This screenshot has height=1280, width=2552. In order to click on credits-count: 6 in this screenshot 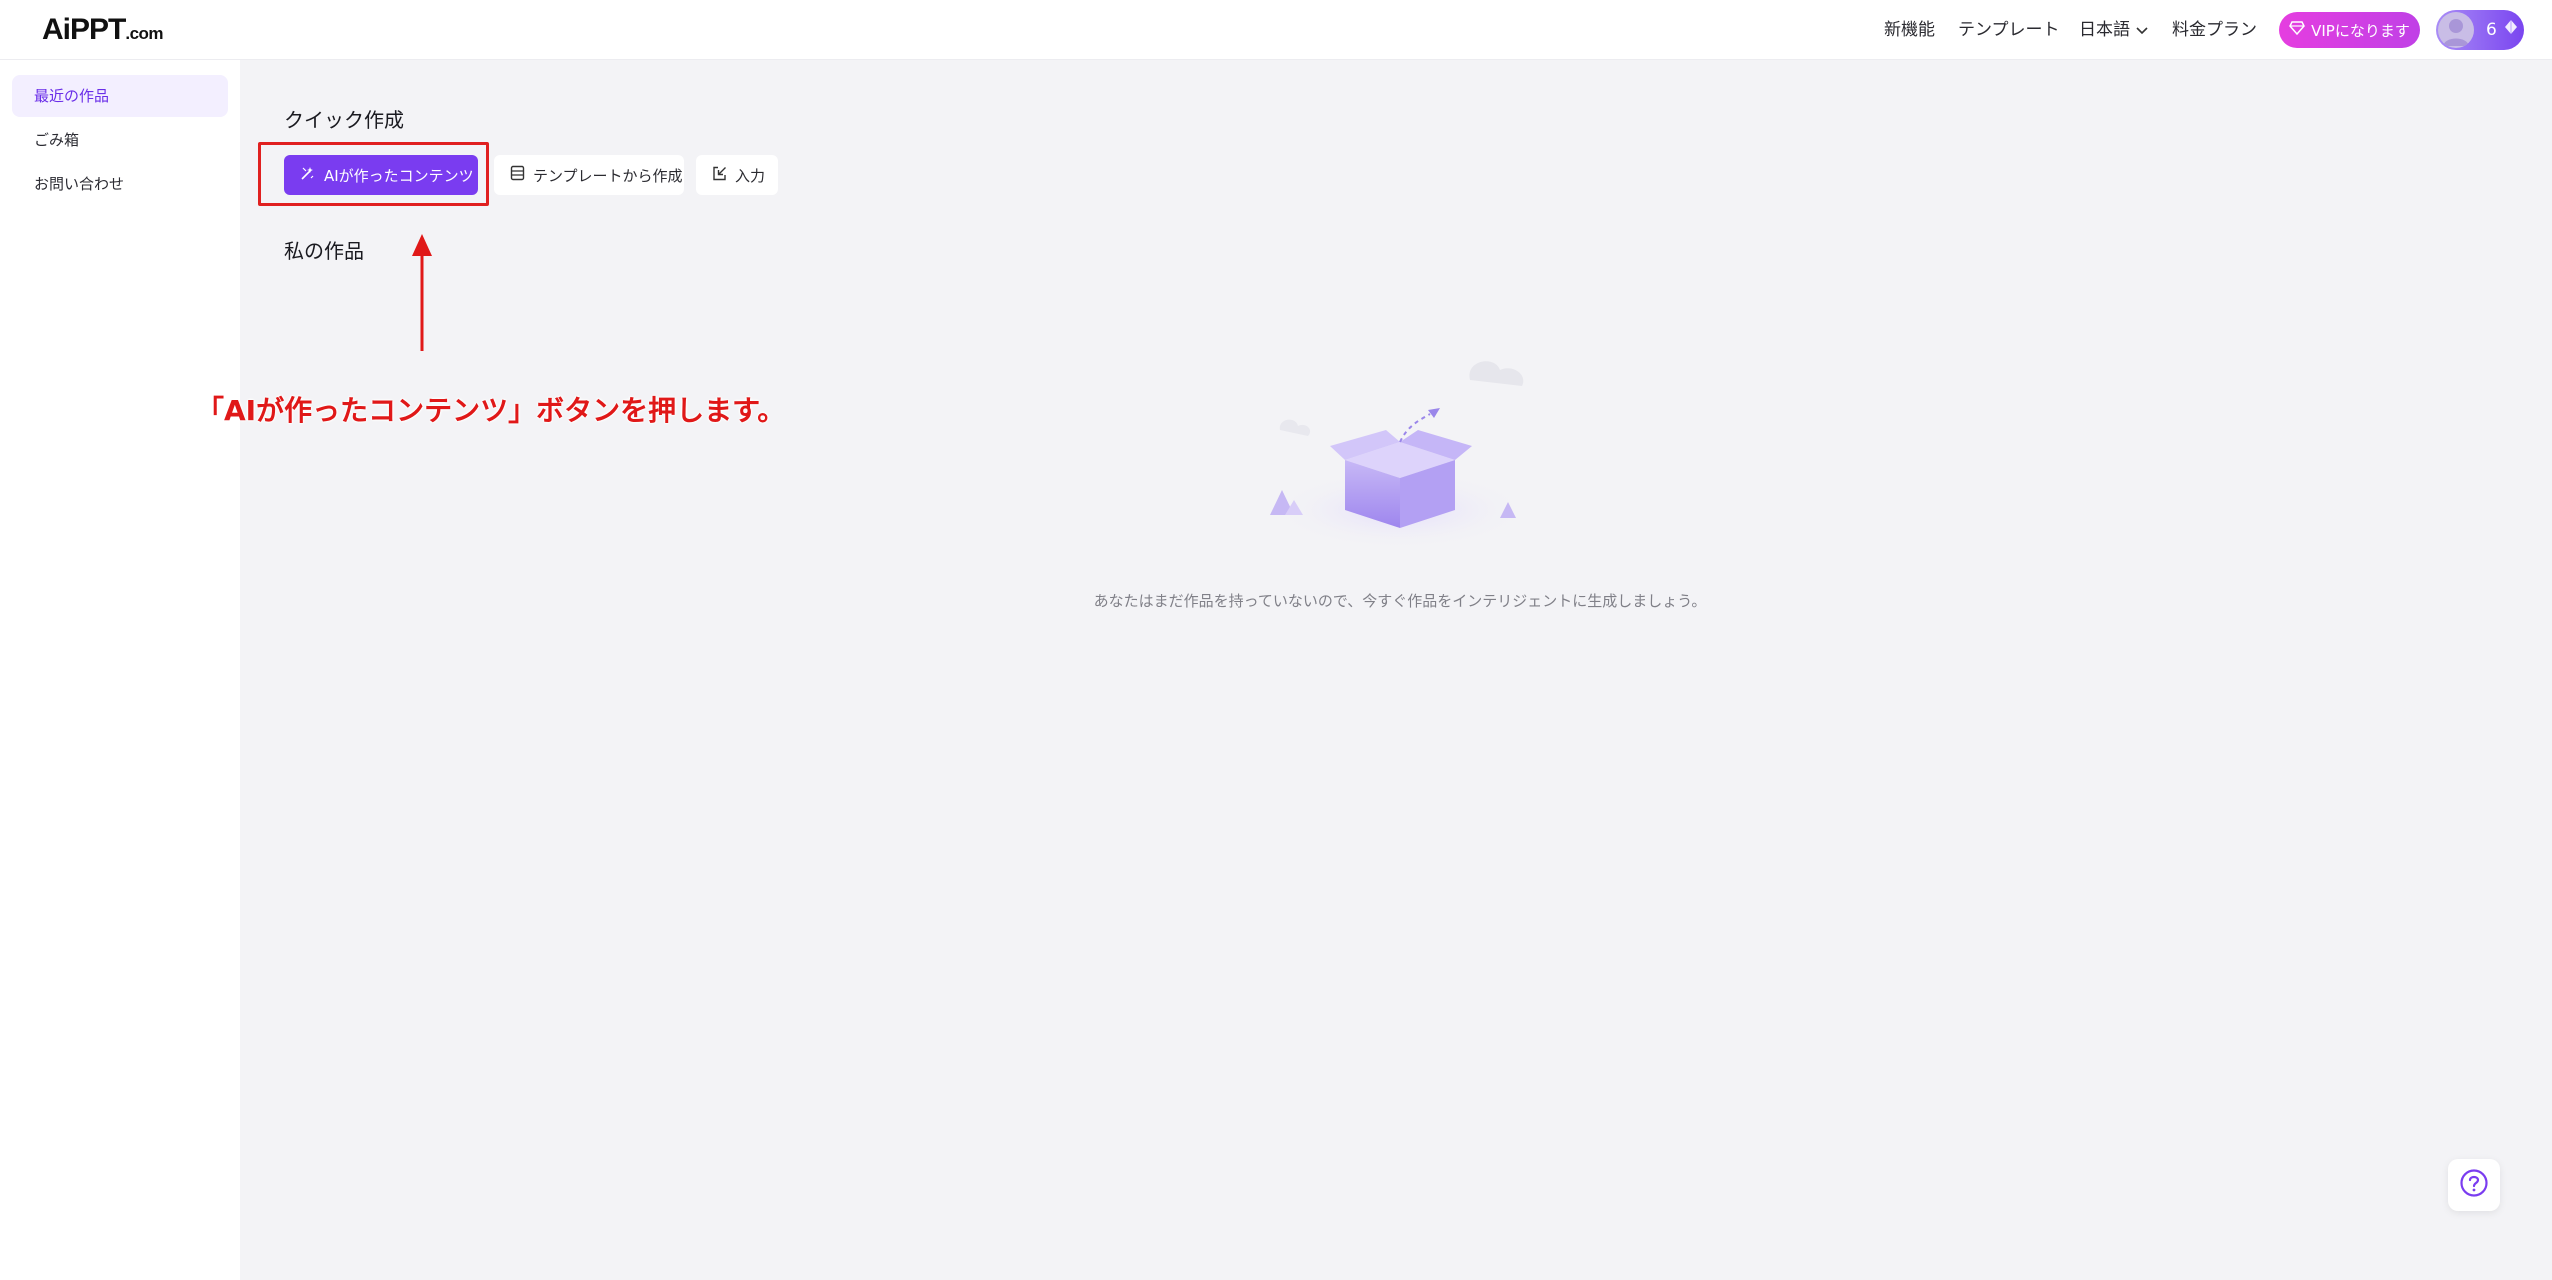, I will do `click(2491, 30)`.